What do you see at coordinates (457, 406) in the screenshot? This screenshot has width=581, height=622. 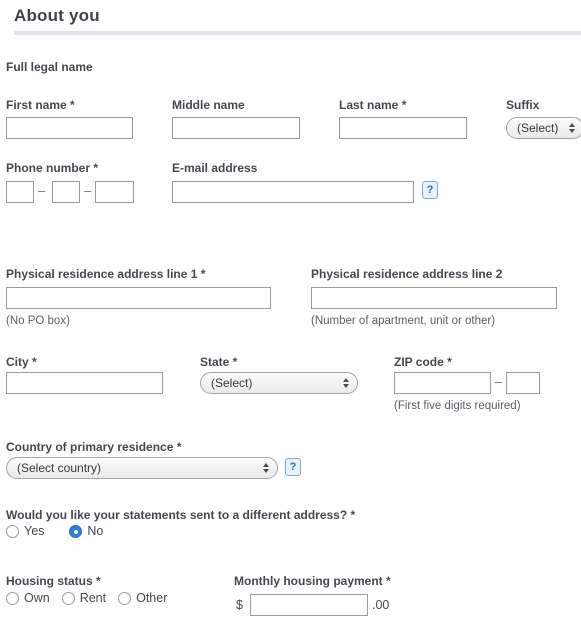 I see `zip-code-hint: (First five digits required)` at bounding box center [457, 406].